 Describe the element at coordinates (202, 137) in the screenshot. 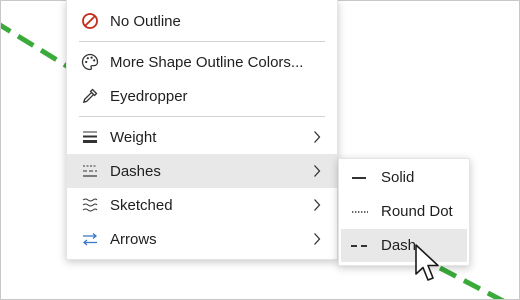

I see `menu-item-weight: Weight` at that location.